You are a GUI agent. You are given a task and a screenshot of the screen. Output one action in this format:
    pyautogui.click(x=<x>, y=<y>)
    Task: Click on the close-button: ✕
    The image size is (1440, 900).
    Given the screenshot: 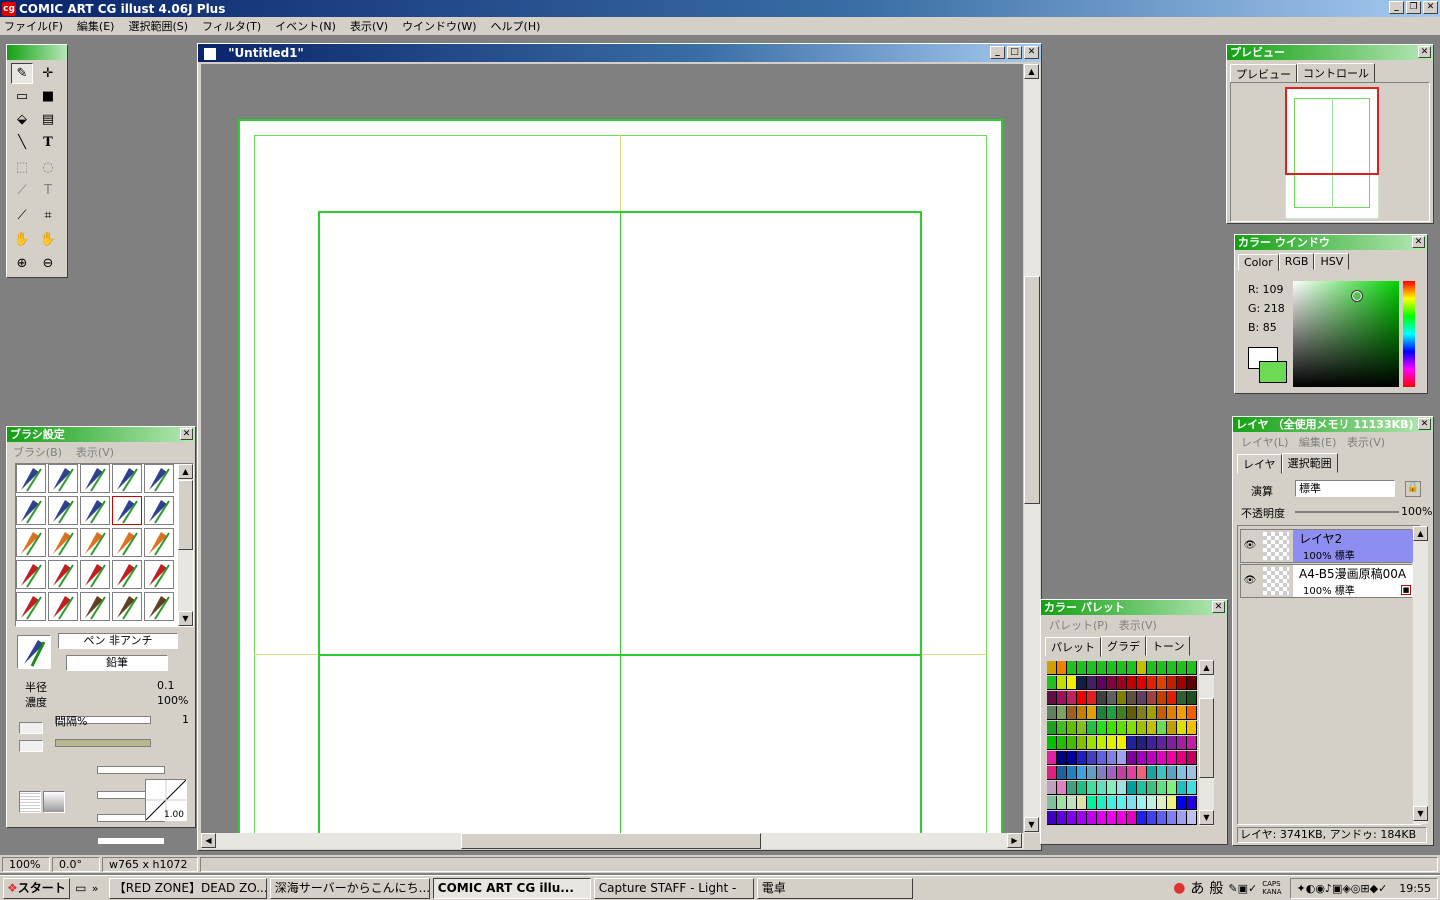 What is the action you would take?
    pyautogui.click(x=1430, y=7)
    